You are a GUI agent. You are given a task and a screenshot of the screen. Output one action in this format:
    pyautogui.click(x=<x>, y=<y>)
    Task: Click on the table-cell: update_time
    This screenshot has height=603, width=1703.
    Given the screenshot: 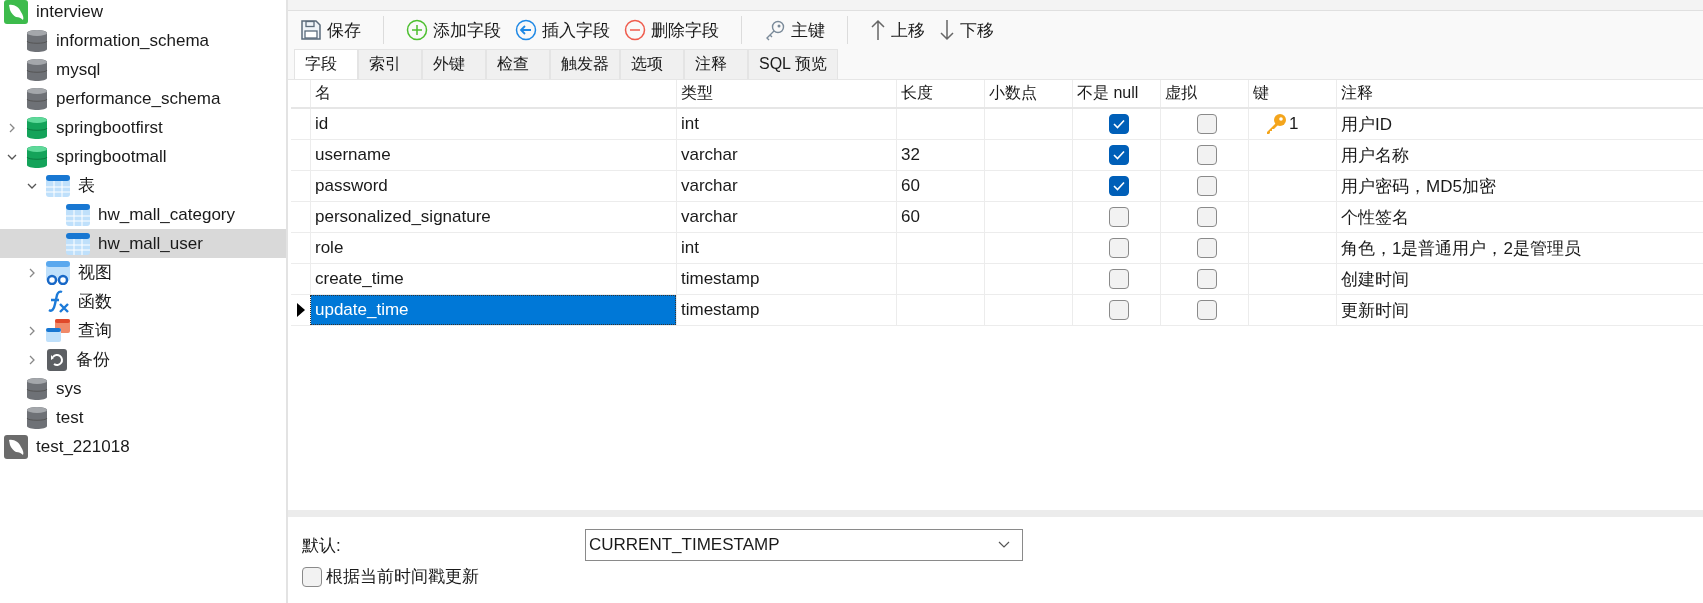 What is the action you would take?
    pyautogui.click(x=493, y=310)
    